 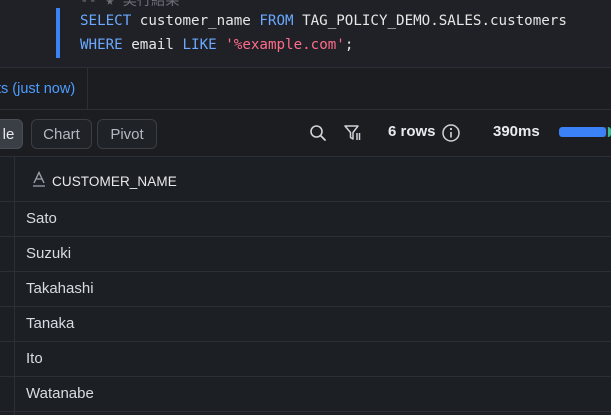 What do you see at coordinates (582, 132) in the screenshot?
I see `progress-fill` at bounding box center [582, 132].